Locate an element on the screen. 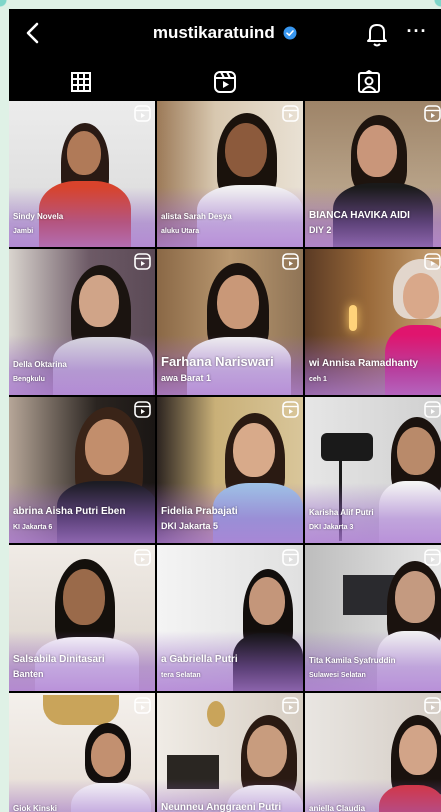  notifications-button is located at coordinates (377, 34).